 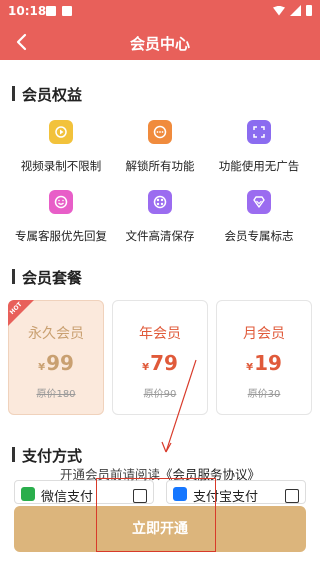 I want to click on plan-name: 年会员, so click(x=160, y=334).